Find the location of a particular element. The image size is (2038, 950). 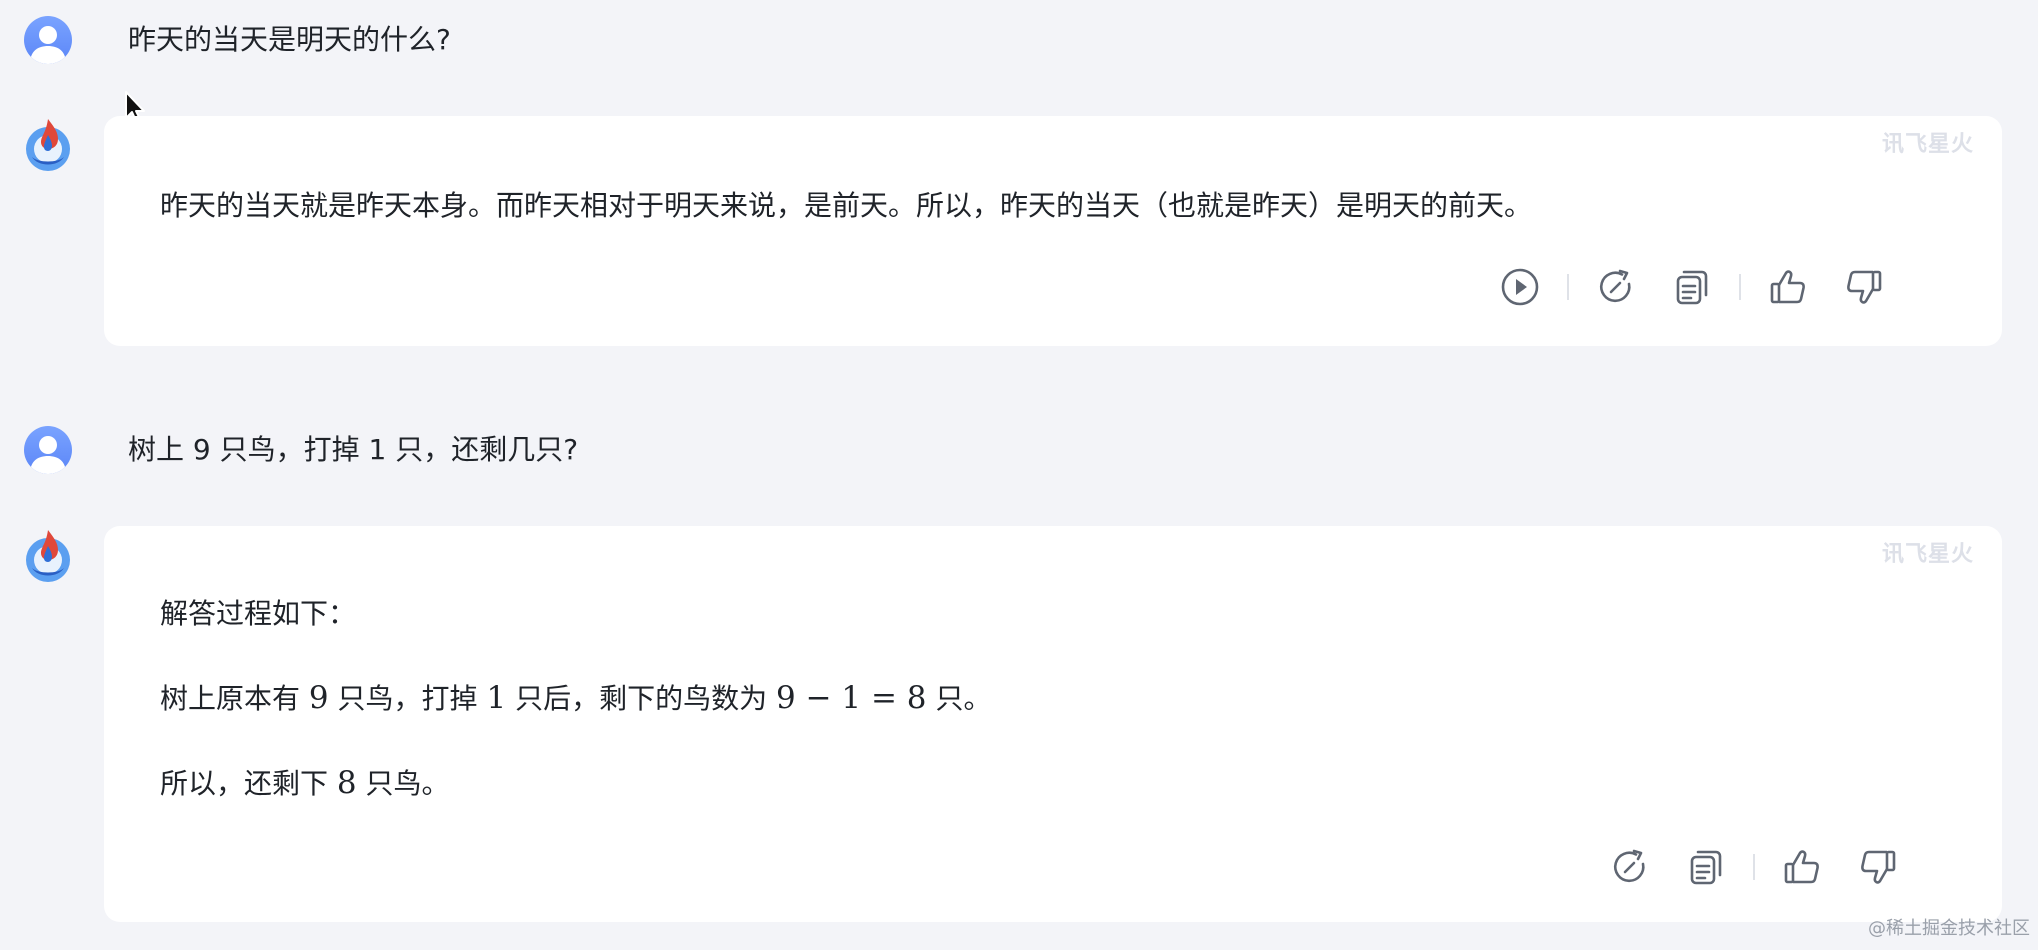

answer-paragraph: 树上原本有 9 只鸟，打掉 1 只后，剩下的鸟数为 9 − 1 = 8 只。 is located at coordinates (575, 698).